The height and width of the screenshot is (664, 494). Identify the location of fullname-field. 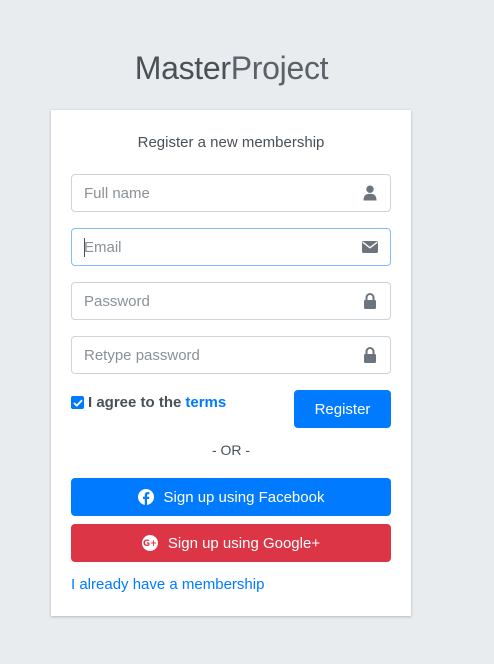
(231, 193).